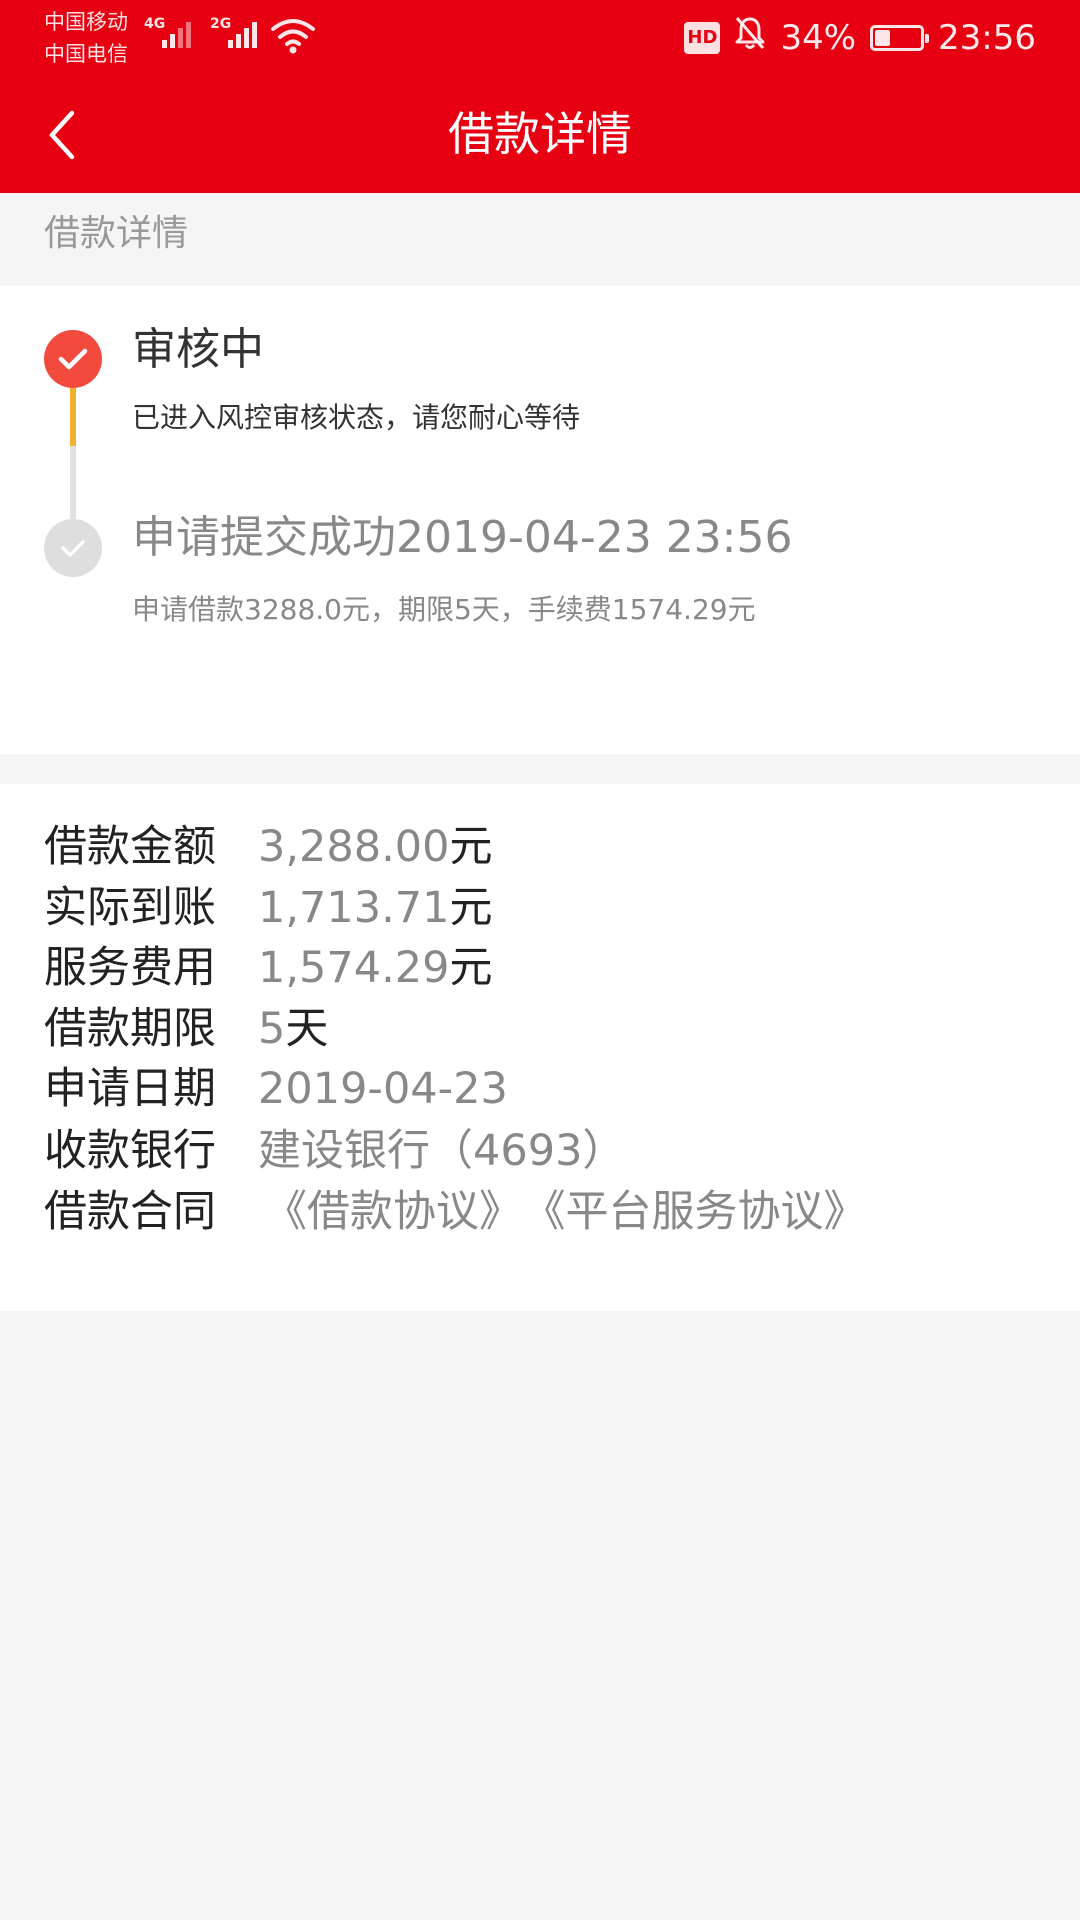  Describe the element at coordinates (383, 1089) in the screenshot. I see `application-date-value: 2019-04-23` at that location.